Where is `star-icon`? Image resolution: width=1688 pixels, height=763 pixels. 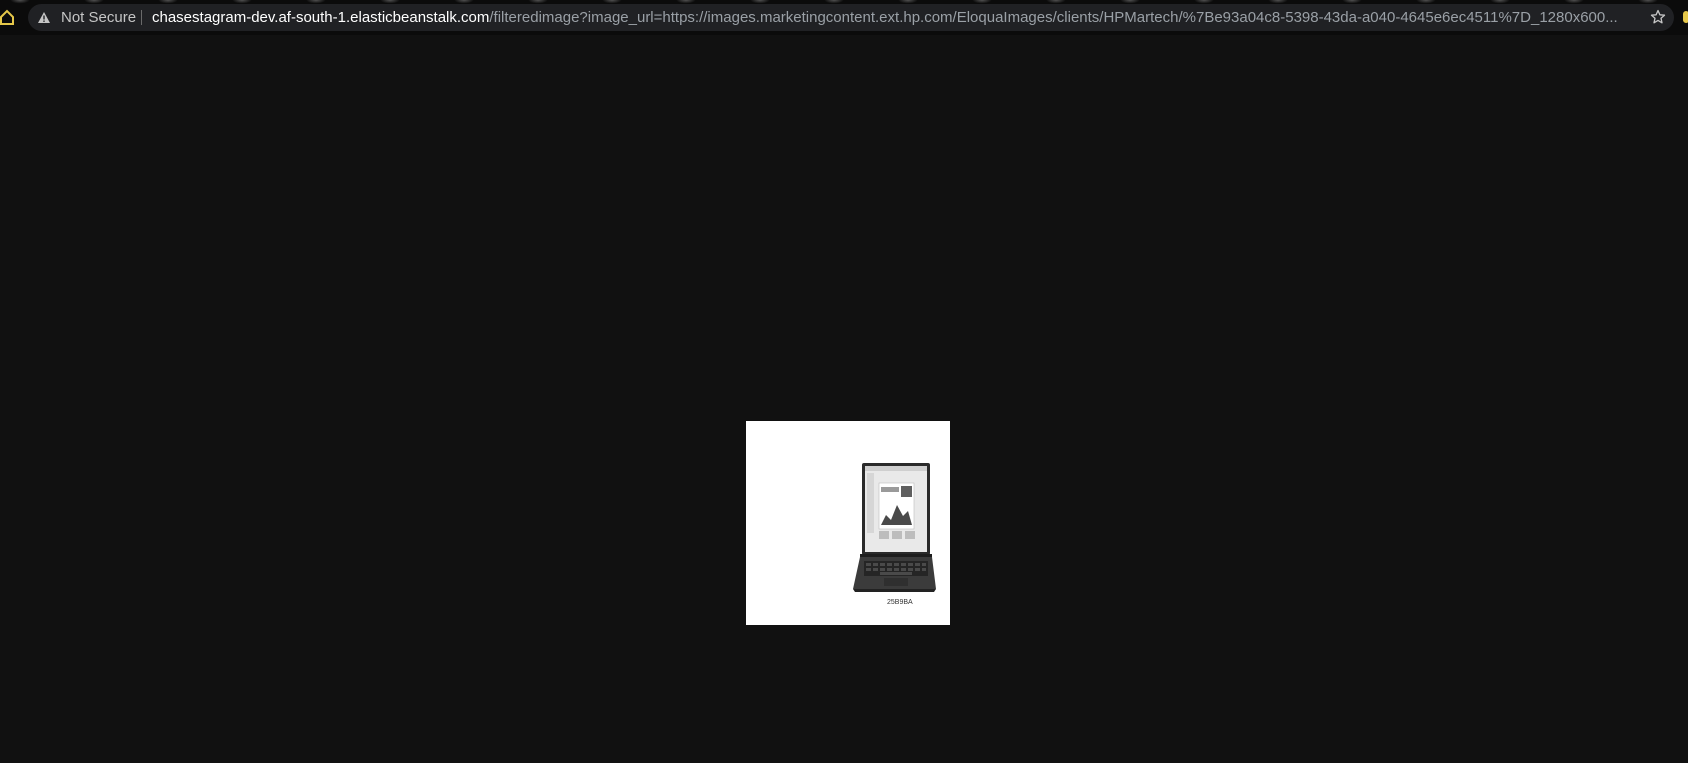
star-icon is located at coordinates (1658, 17).